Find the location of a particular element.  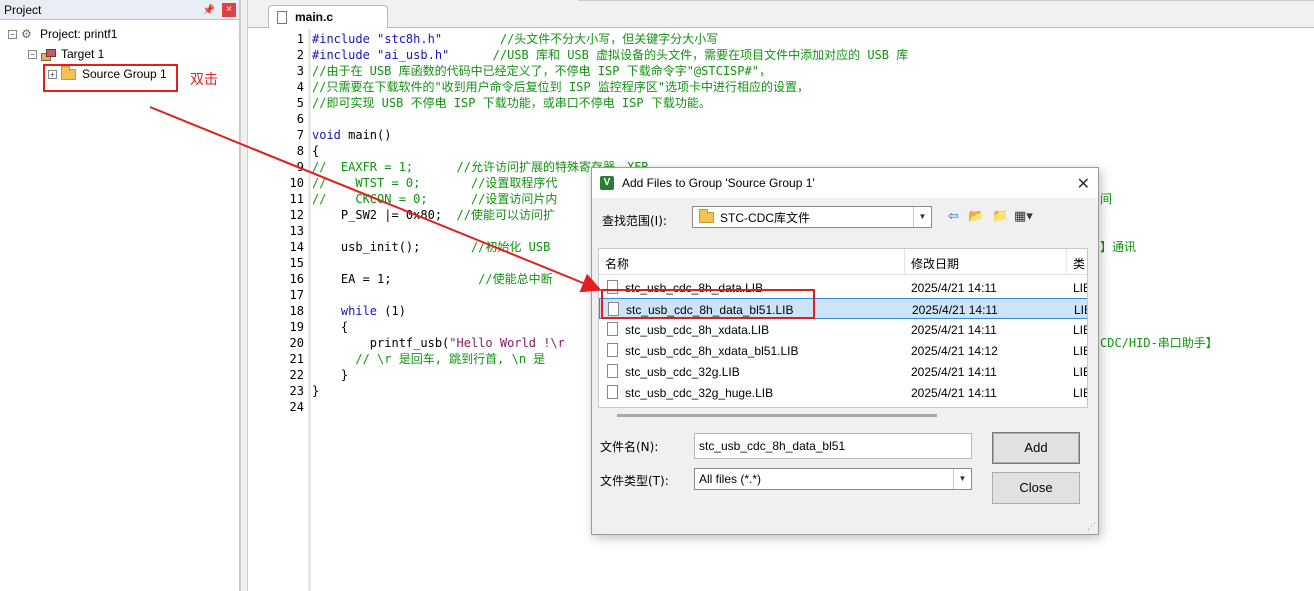

line-number: 22 is located at coordinates (296, 375).